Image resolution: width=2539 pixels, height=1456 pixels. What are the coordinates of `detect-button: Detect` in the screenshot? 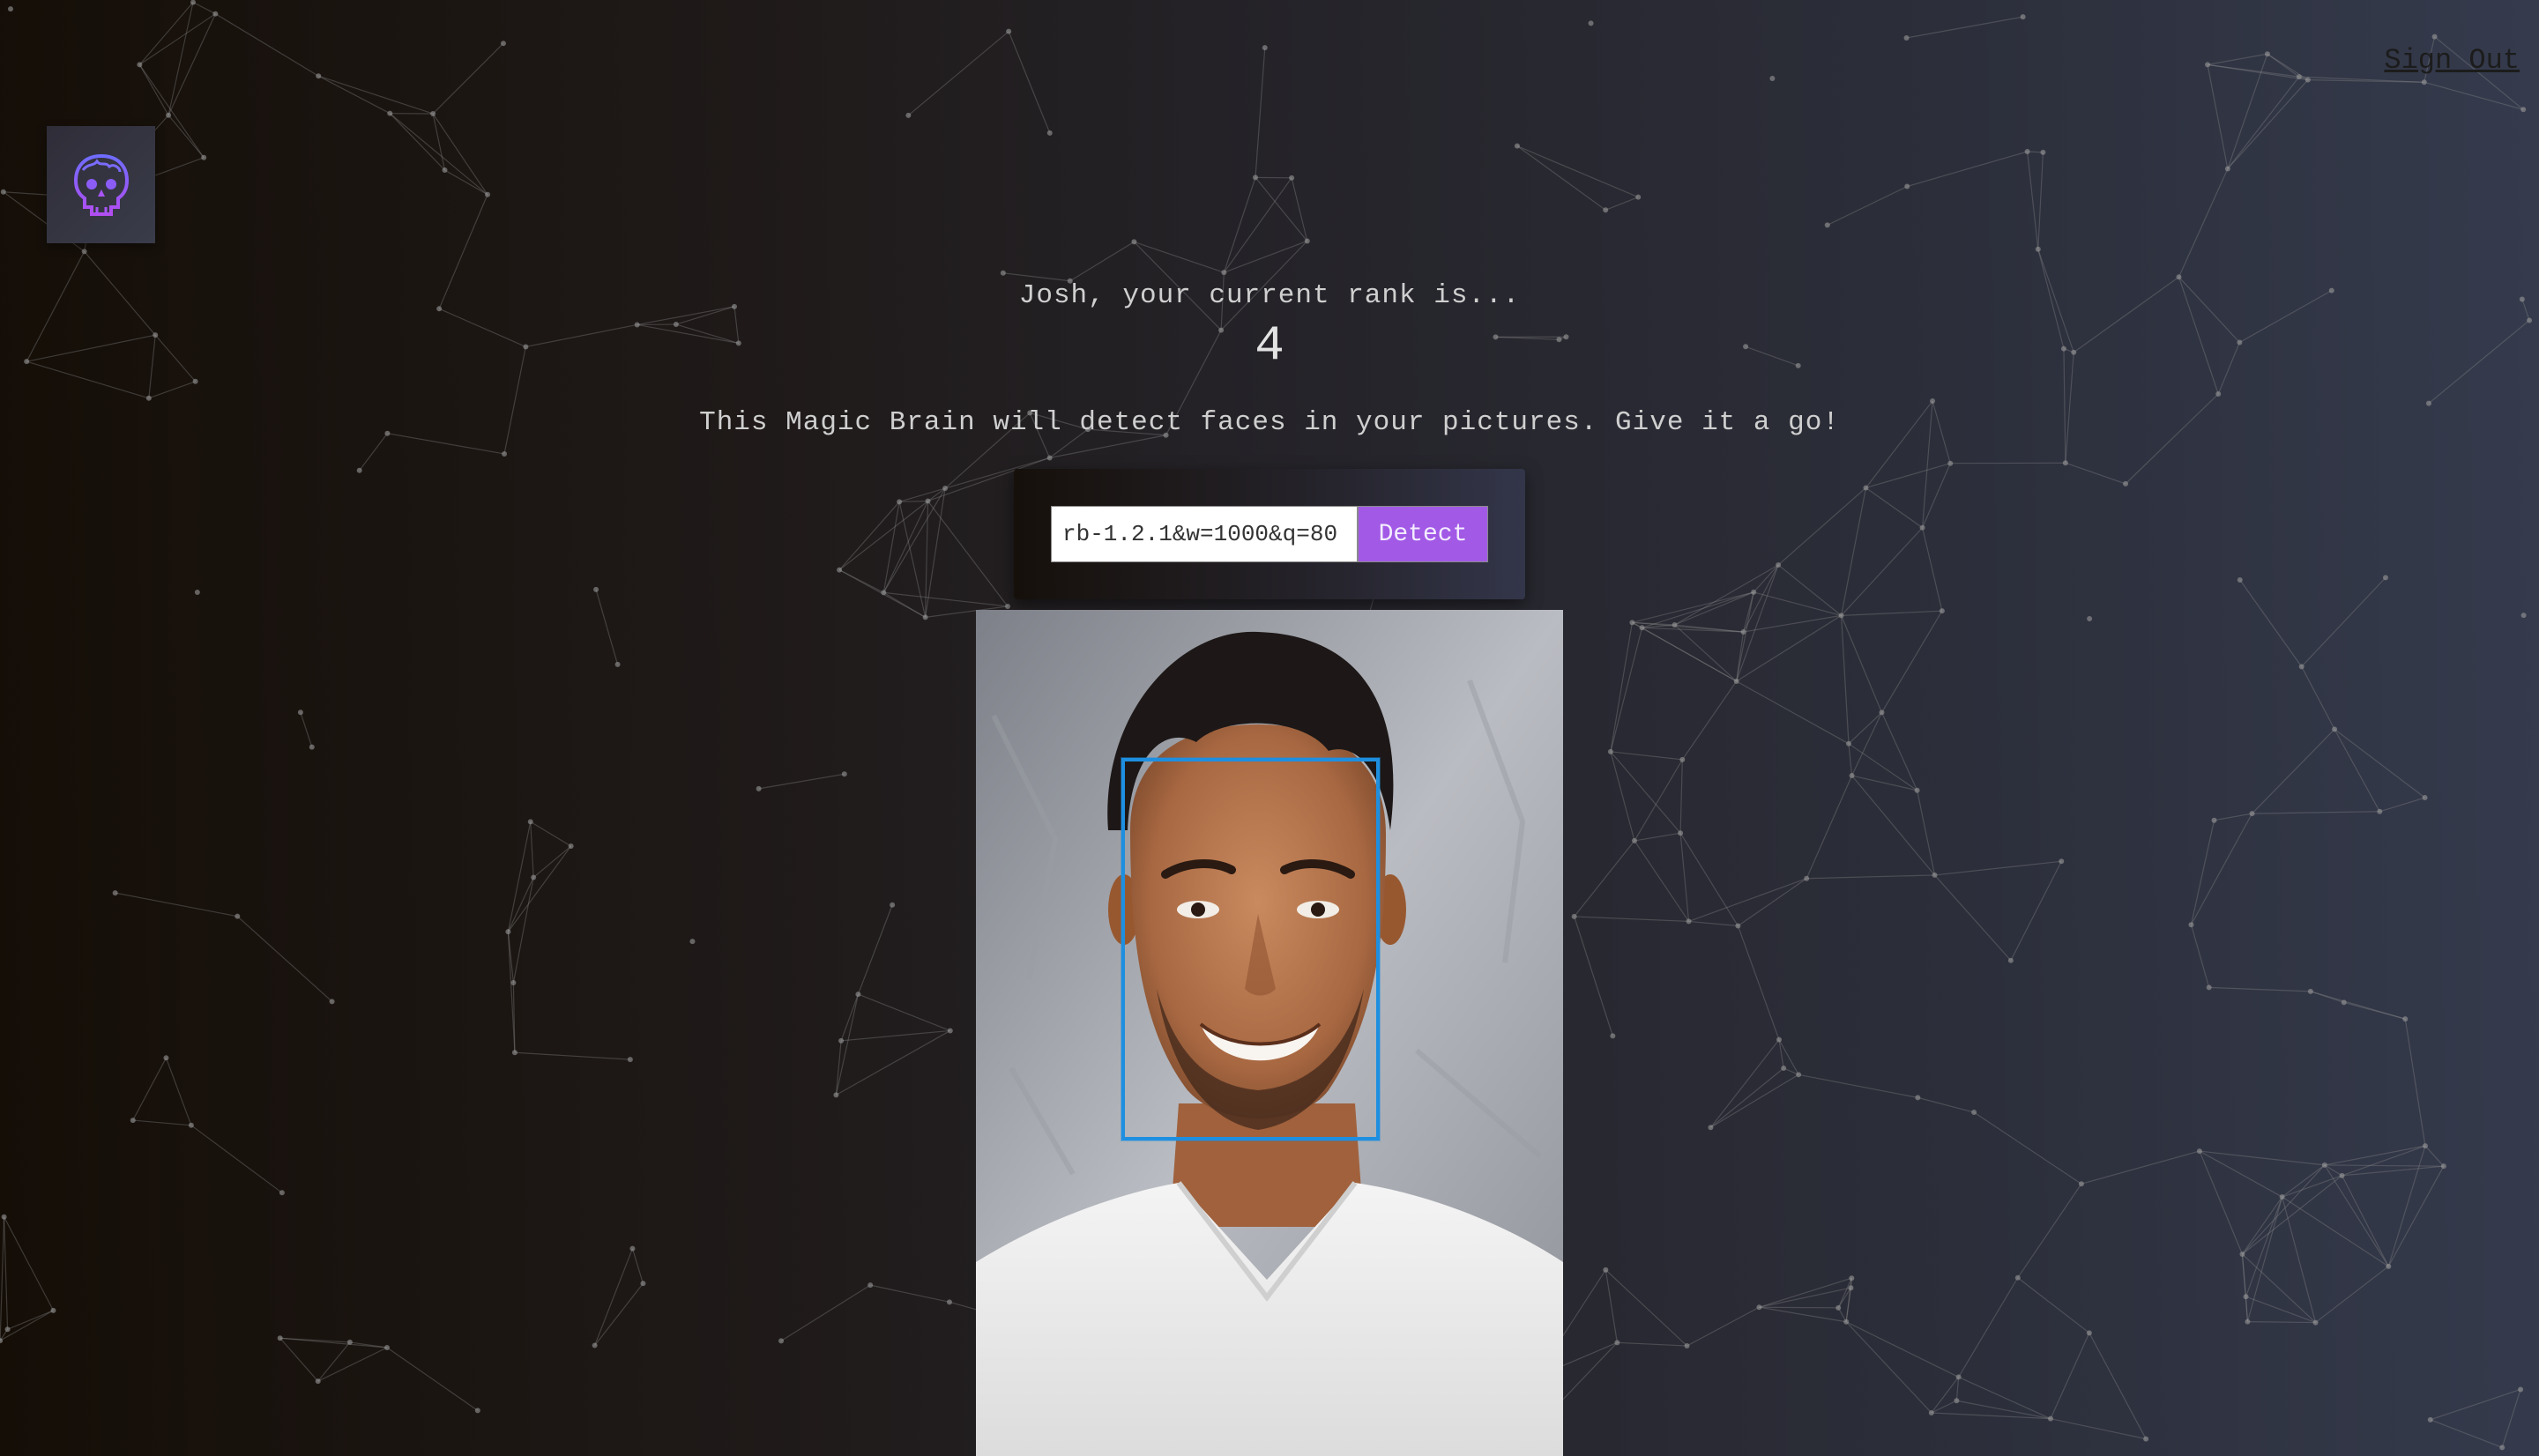 It's located at (1423, 534).